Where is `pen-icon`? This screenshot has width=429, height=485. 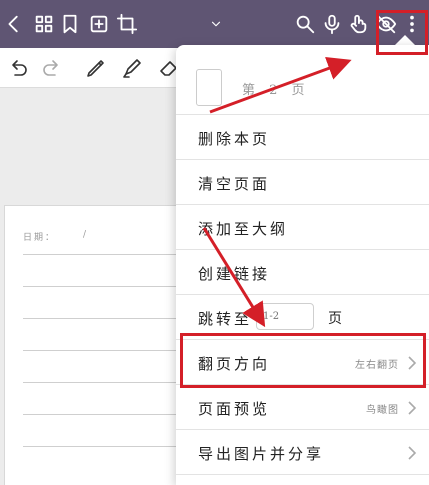 pen-icon is located at coordinates (96, 68).